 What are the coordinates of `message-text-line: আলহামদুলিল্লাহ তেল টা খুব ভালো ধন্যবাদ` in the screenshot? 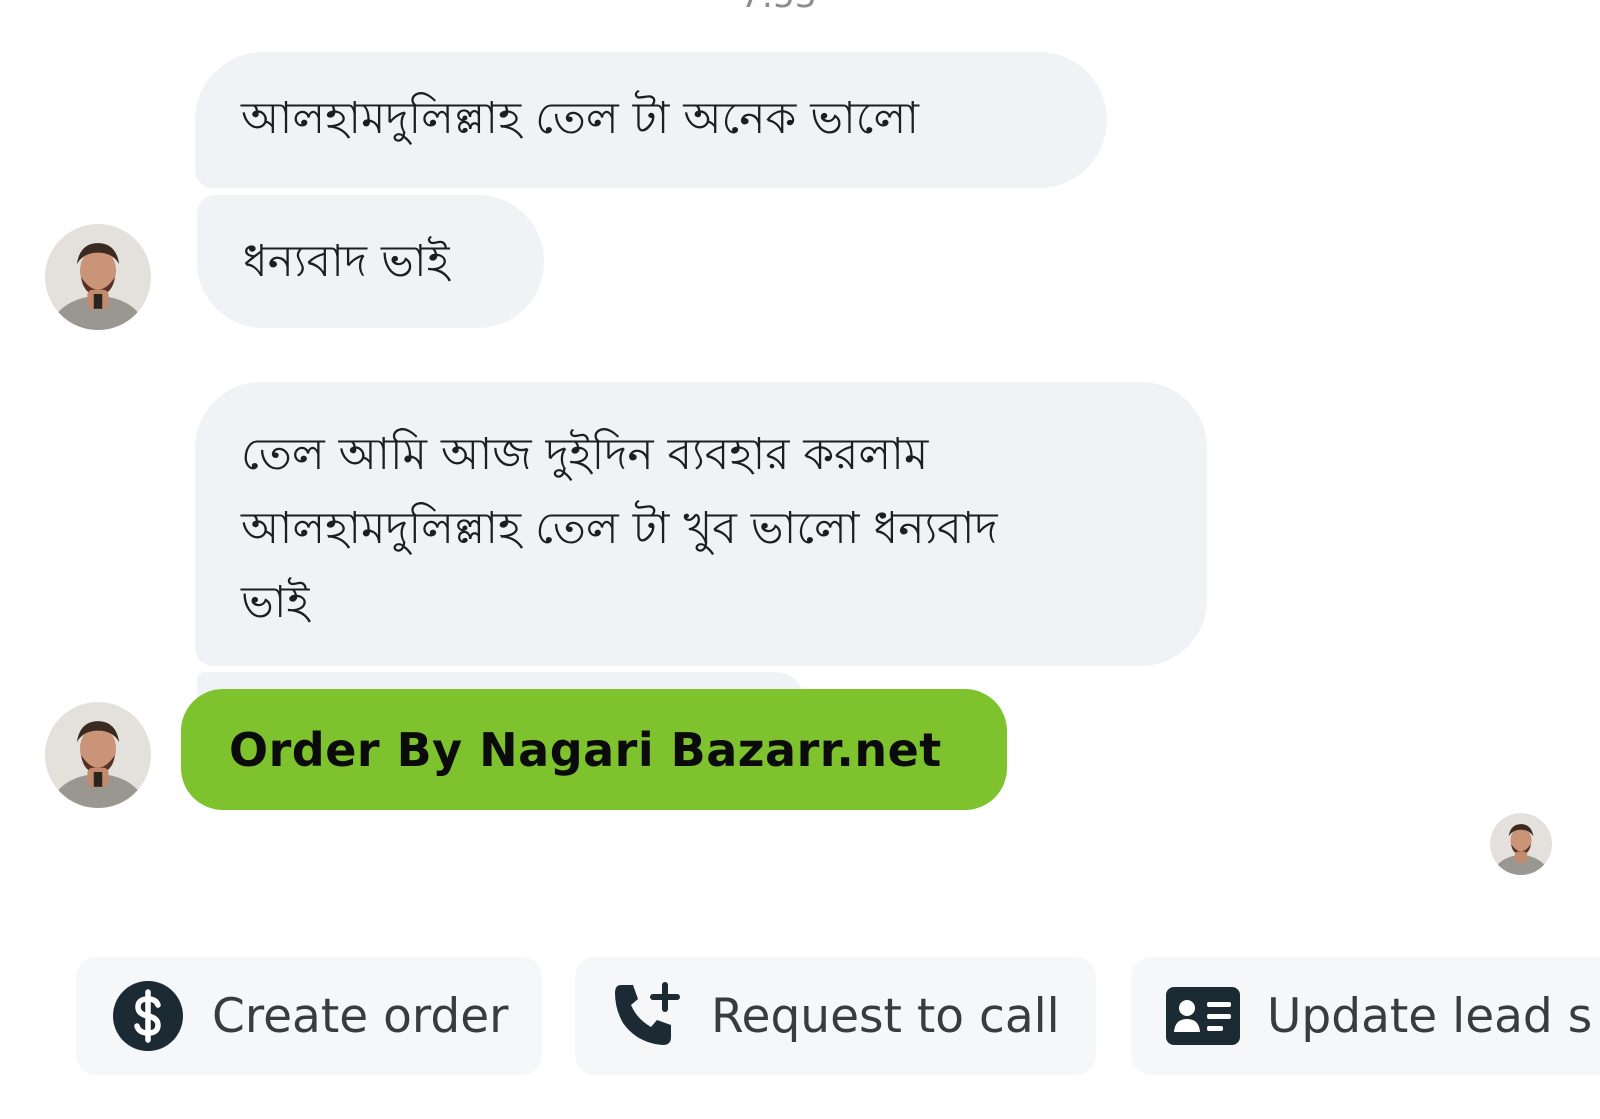 It's located at (619, 528).